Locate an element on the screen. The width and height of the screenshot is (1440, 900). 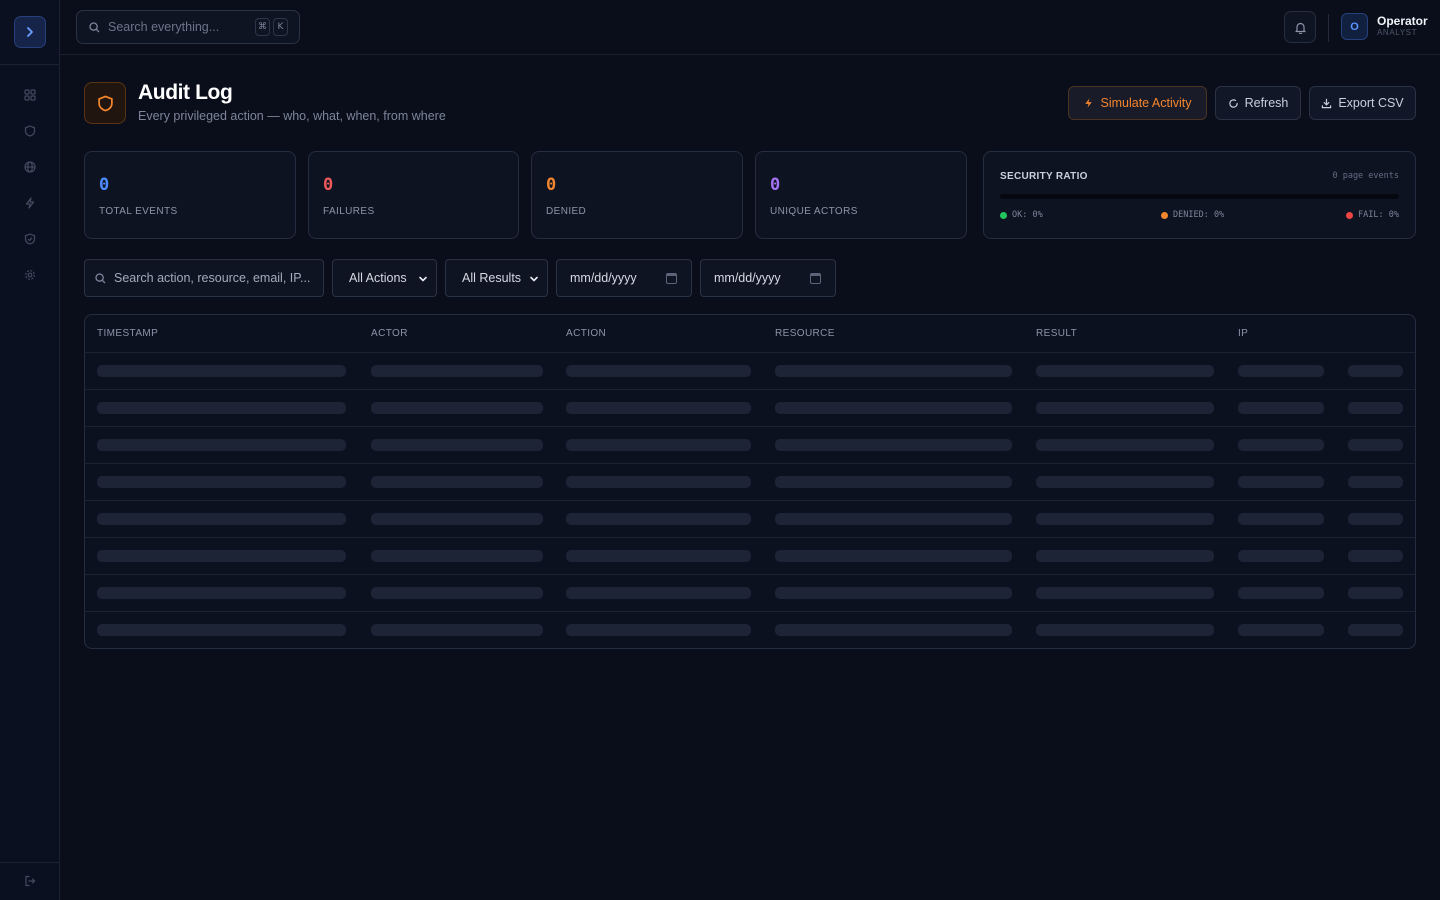
page-icon is located at coordinates (105, 103).